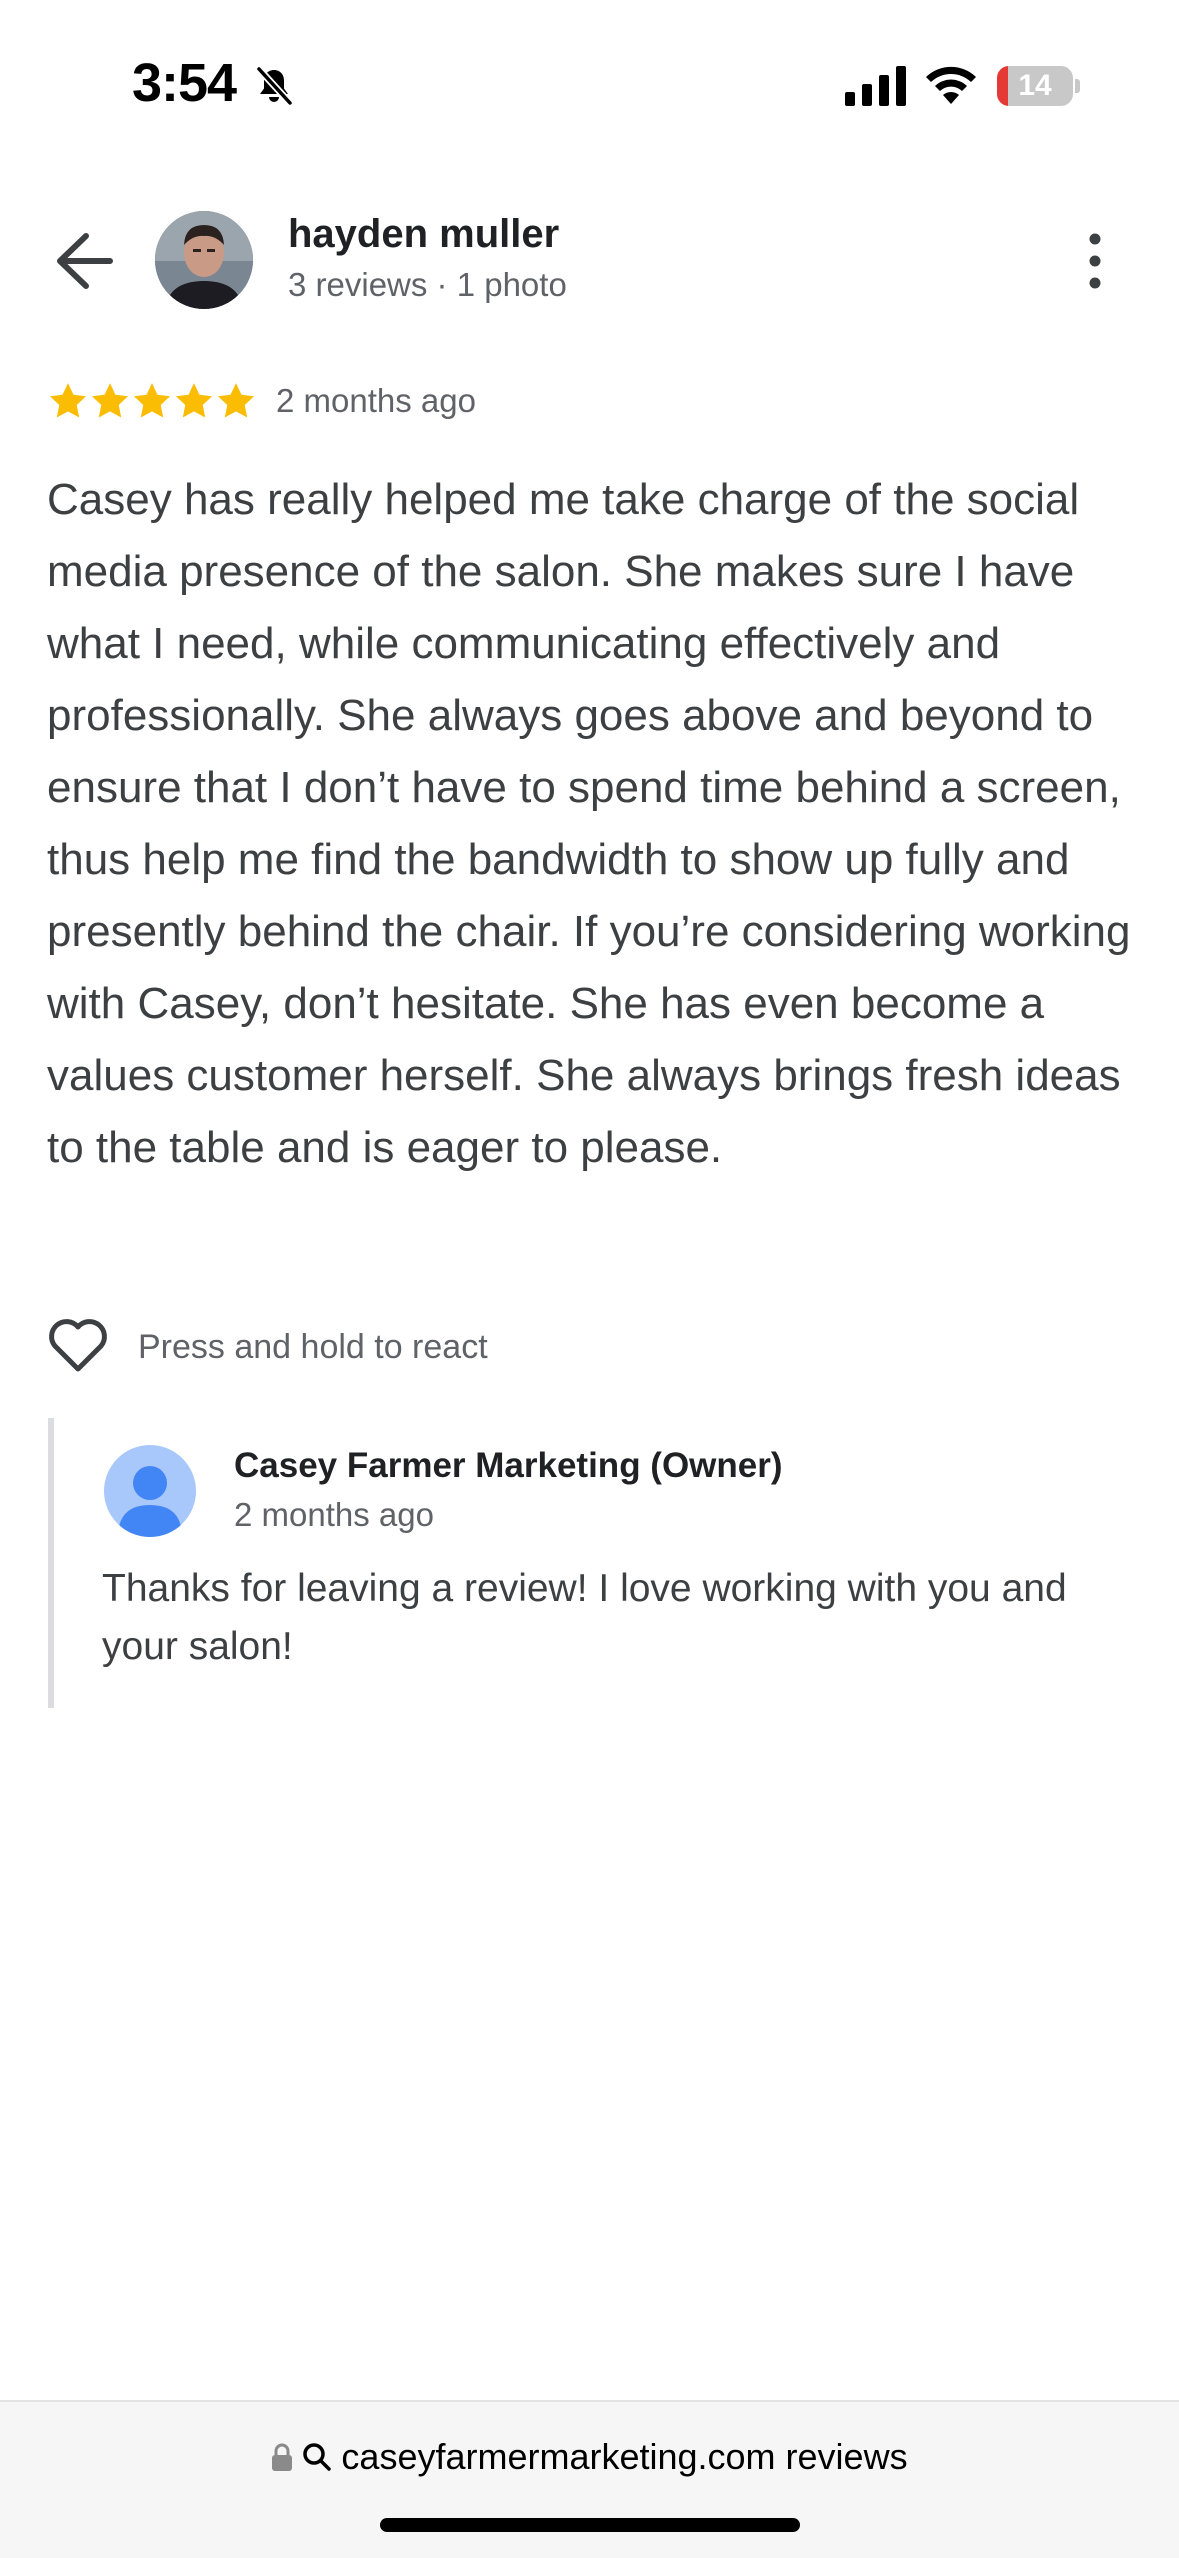 This screenshot has width=1179, height=2558. What do you see at coordinates (376, 400) in the screenshot?
I see `review-date: 2 months ago` at bounding box center [376, 400].